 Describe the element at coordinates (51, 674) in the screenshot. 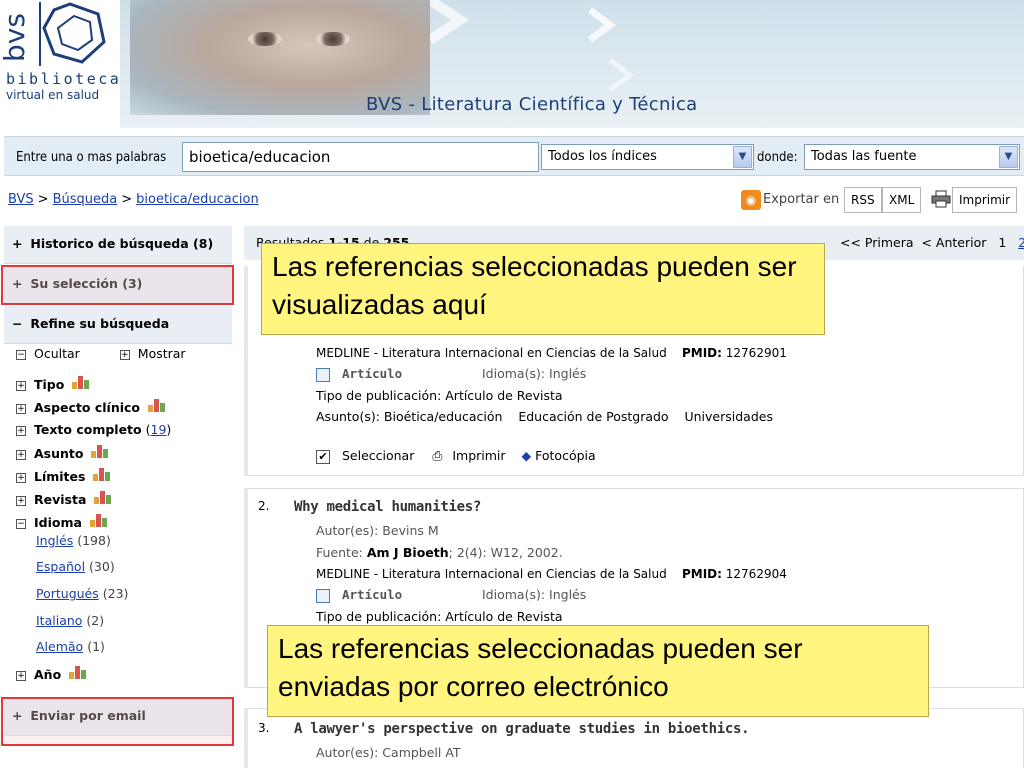

I see `facet-ano: + Año` at that location.